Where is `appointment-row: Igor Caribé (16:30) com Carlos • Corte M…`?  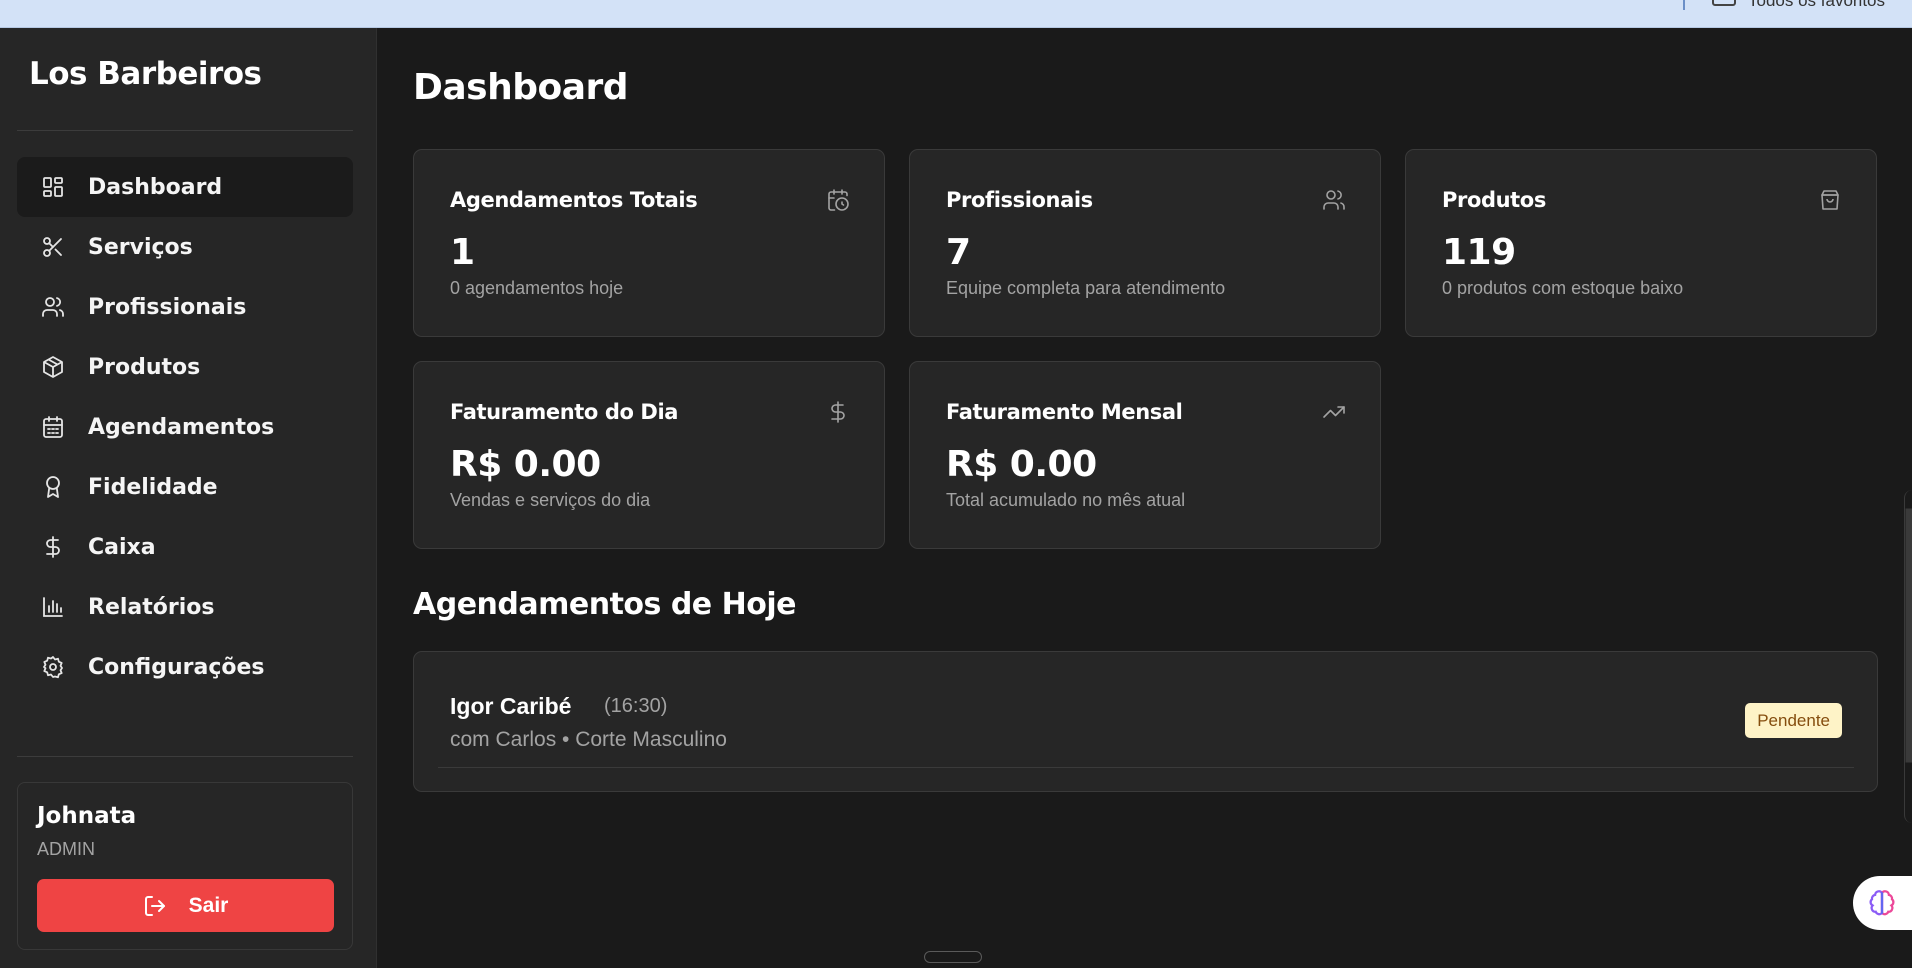 appointment-row: Igor Caribé (16:30) com Carlos • Corte M… is located at coordinates (1146, 710).